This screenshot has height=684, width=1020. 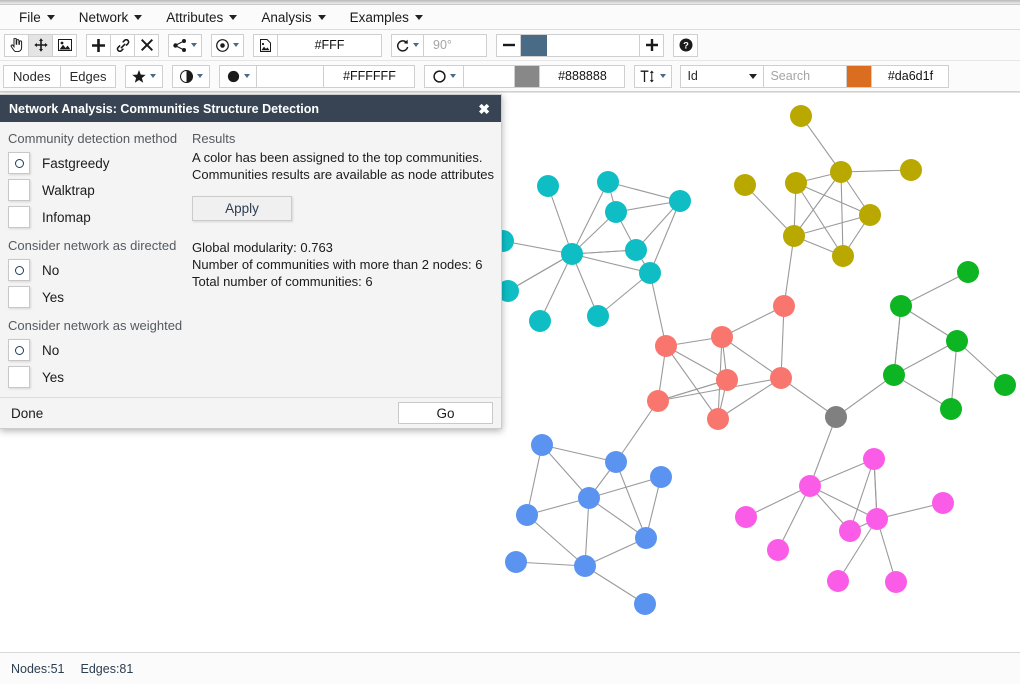 I want to click on radio-option-weighted-yes: Yes, so click(x=100, y=377).